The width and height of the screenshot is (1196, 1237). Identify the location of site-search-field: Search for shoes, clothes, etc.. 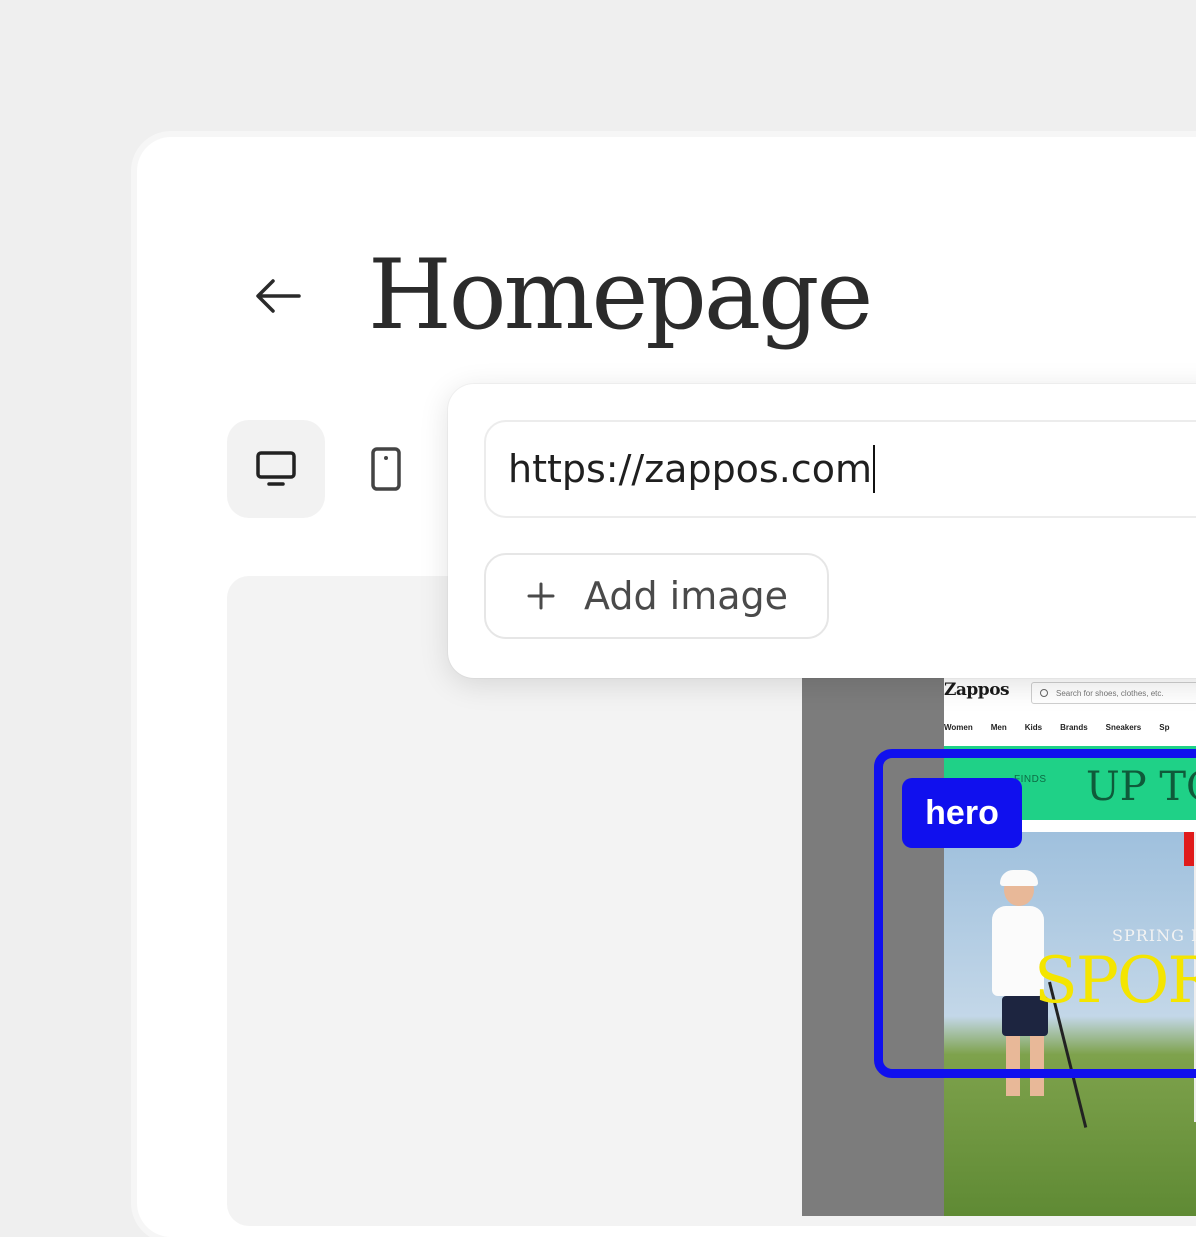
(1113, 693).